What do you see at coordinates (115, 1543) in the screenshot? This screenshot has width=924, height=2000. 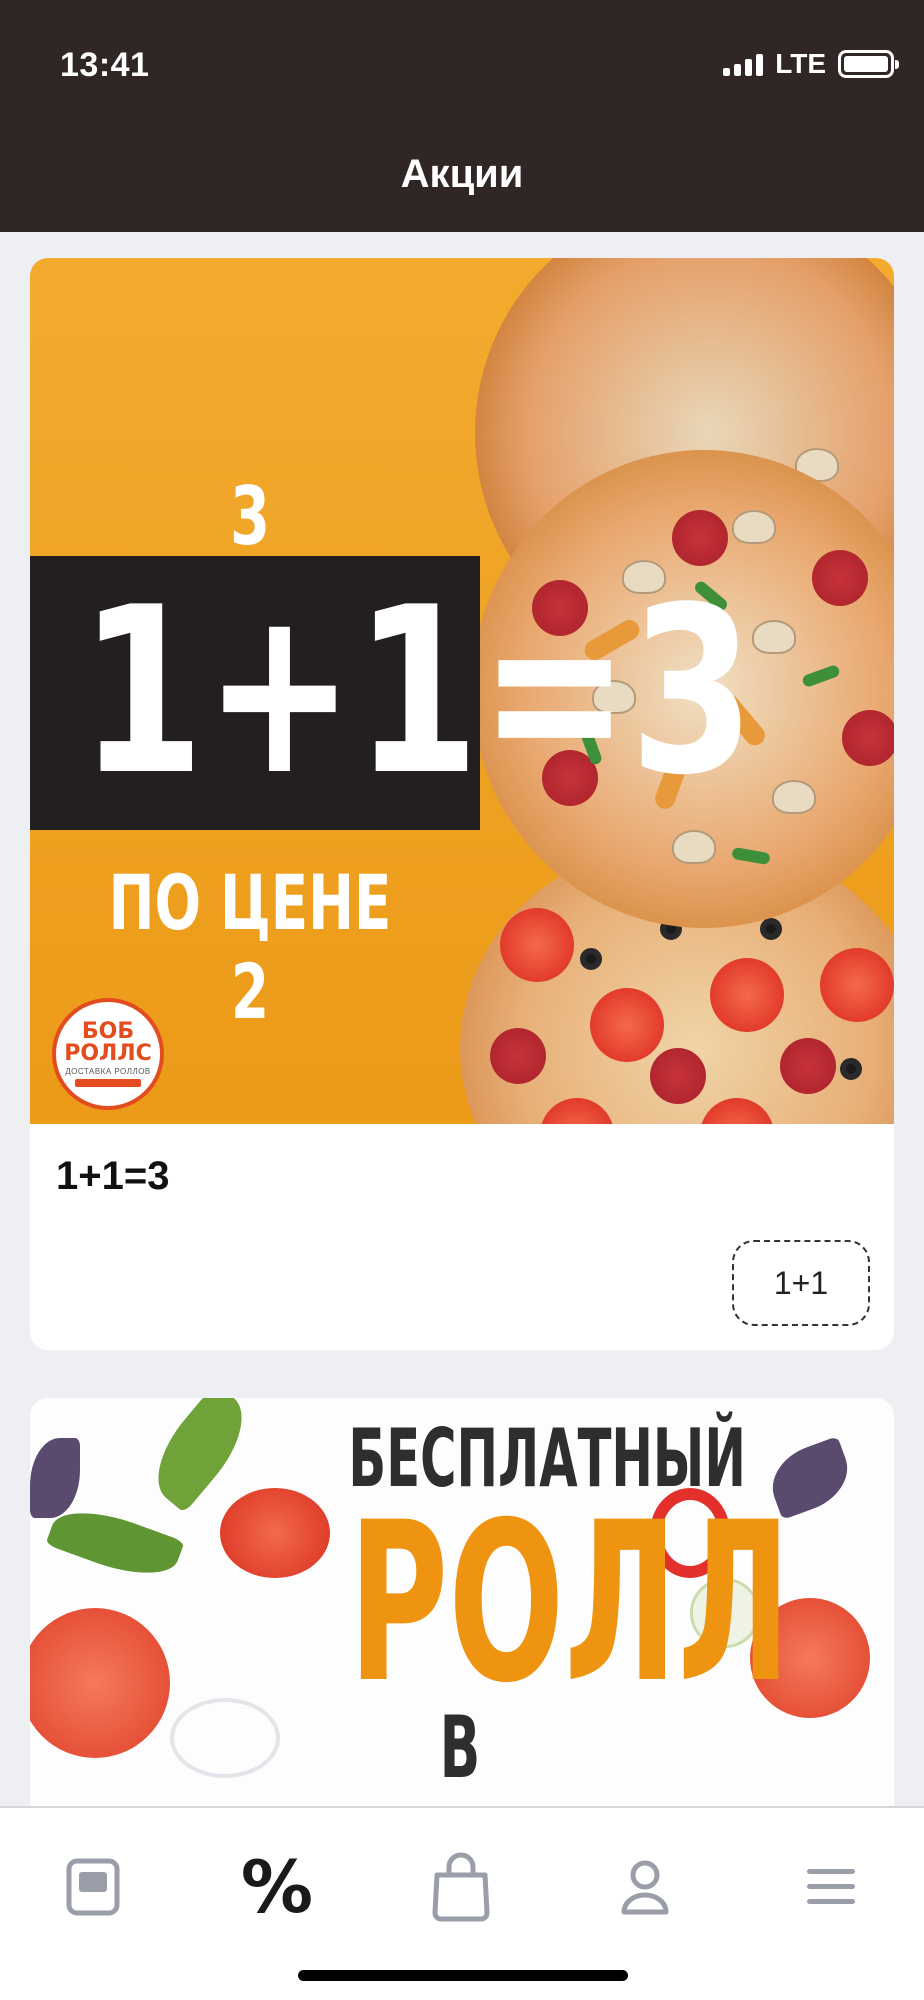 I see `decor-leaf` at bounding box center [115, 1543].